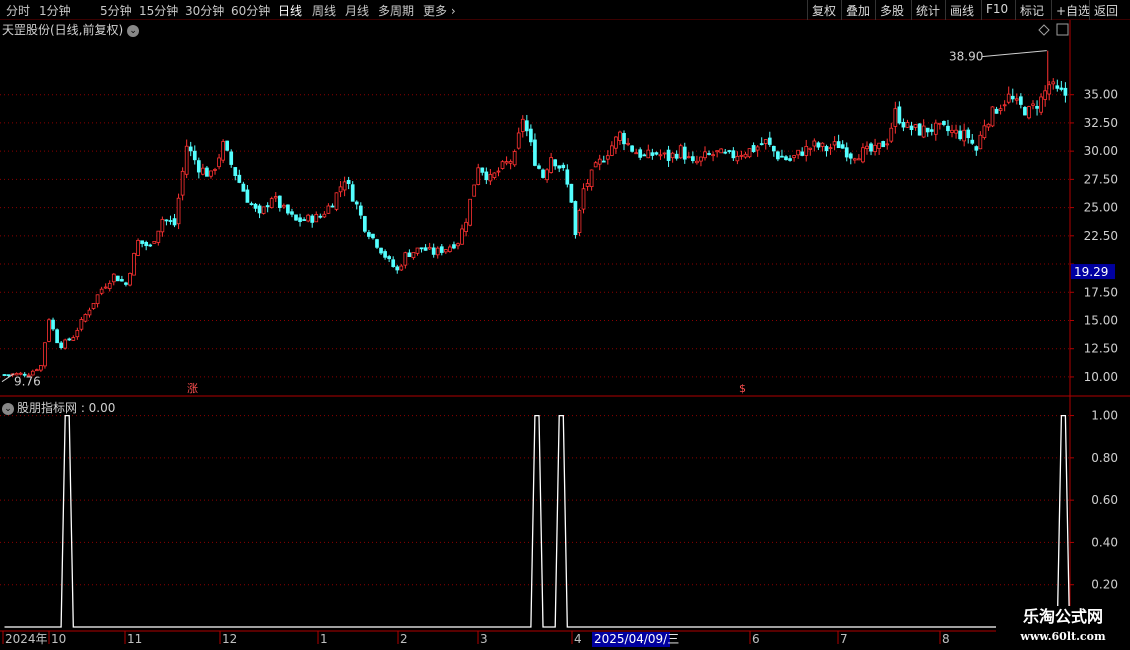 This screenshot has width=1130, height=650. What do you see at coordinates (1101, 349) in the screenshot?
I see `price-tick-label: 12.50` at bounding box center [1101, 349].